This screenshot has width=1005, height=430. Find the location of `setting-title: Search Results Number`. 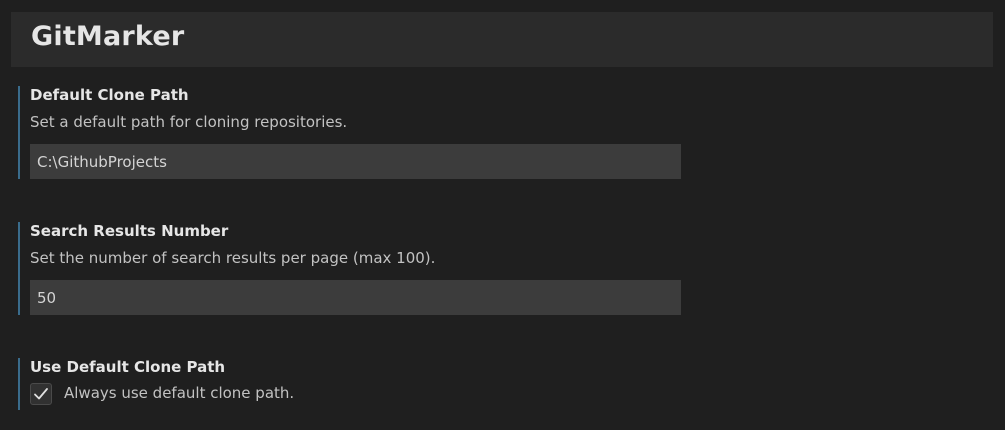

setting-title: Search Results Number is located at coordinates (129, 231).